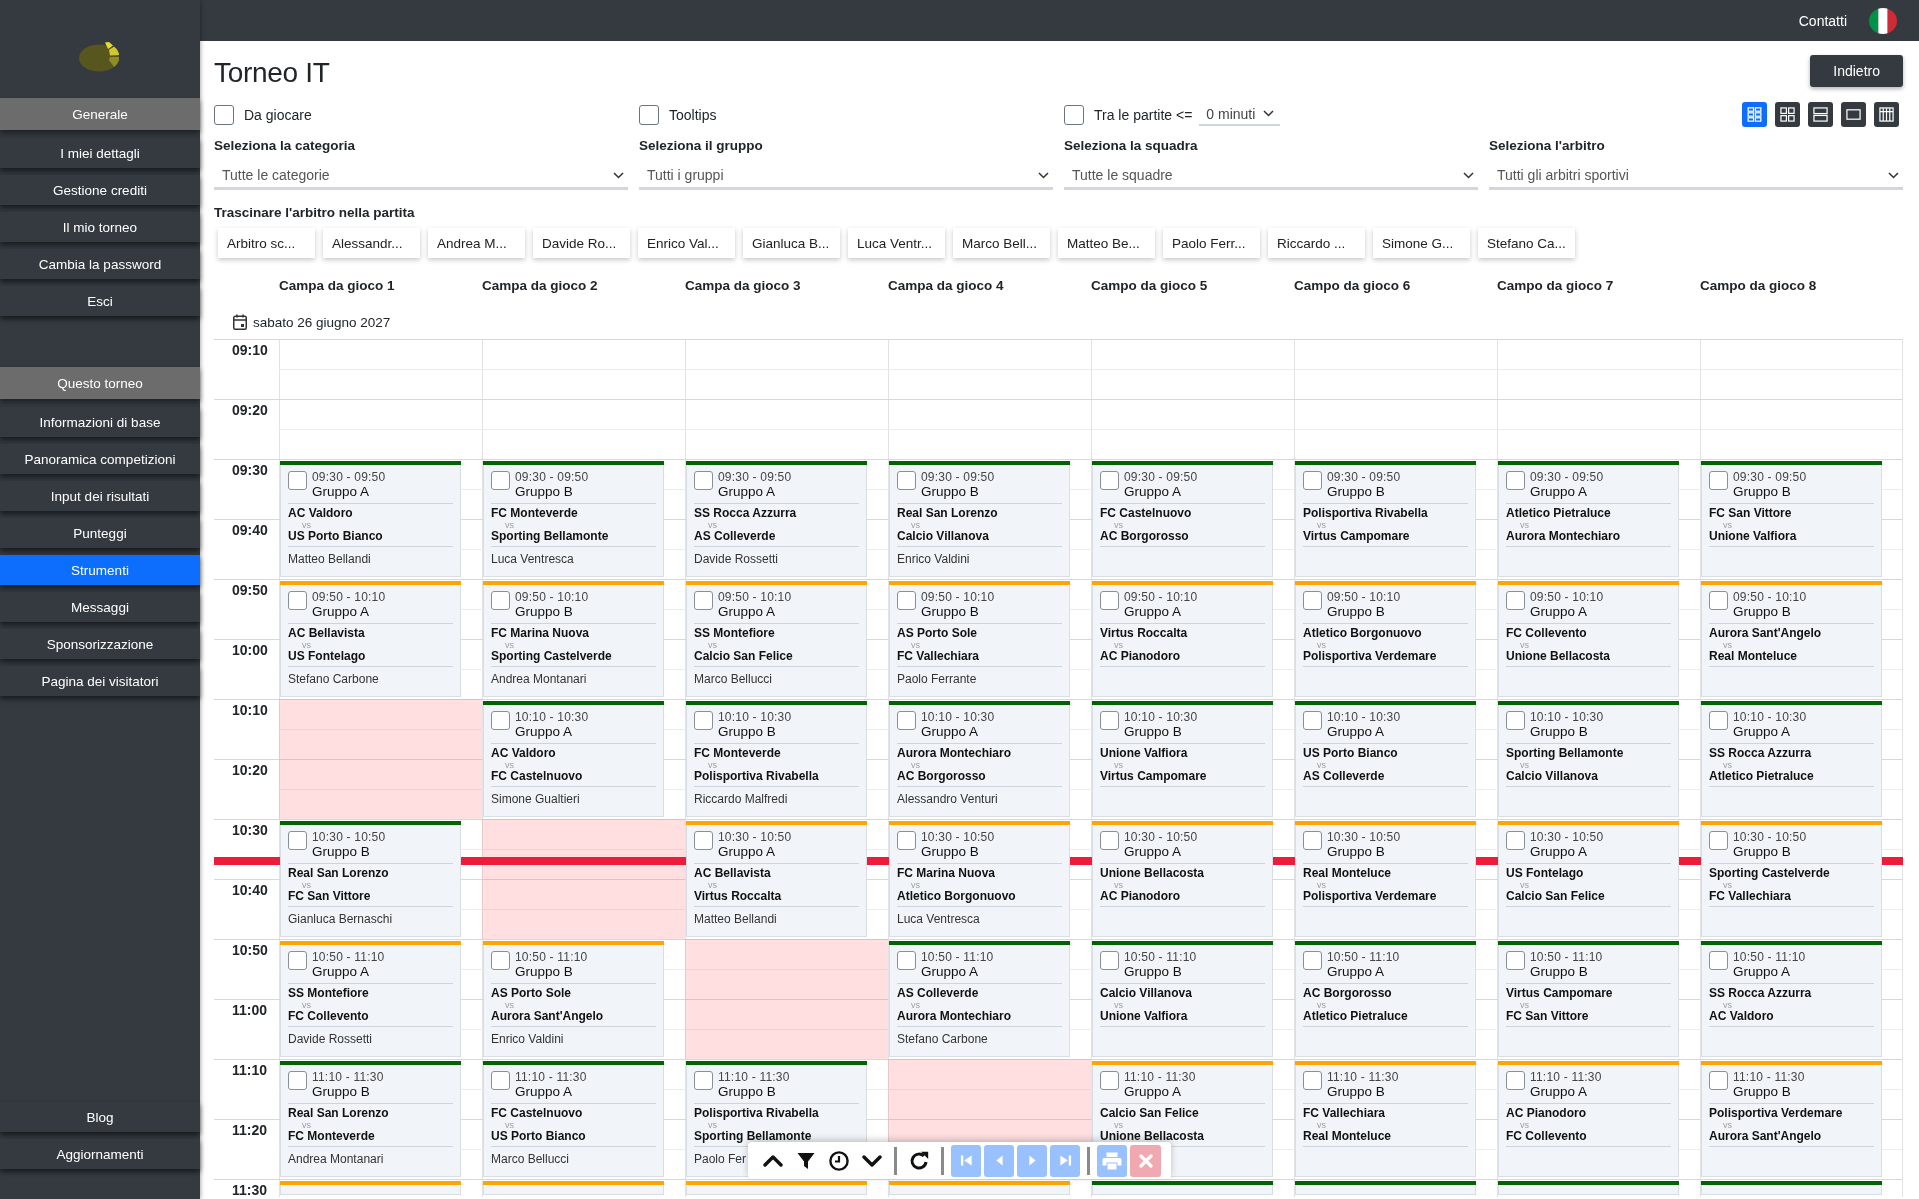  What do you see at coordinates (979, 519) in the screenshot?
I see `match-card: 09:30 - 09:50 Gruppo B Real San Lorenzo vs Calcio Villanova Enrico Valdini` at bounding box center [979, 519].